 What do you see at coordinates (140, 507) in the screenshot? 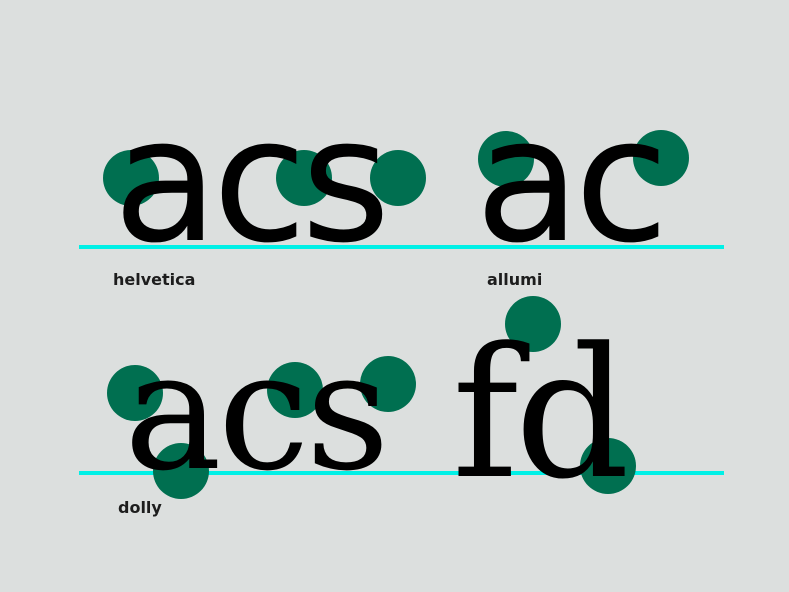
I see `font-label-dolly: dolly` at bounding box center [140, 507].